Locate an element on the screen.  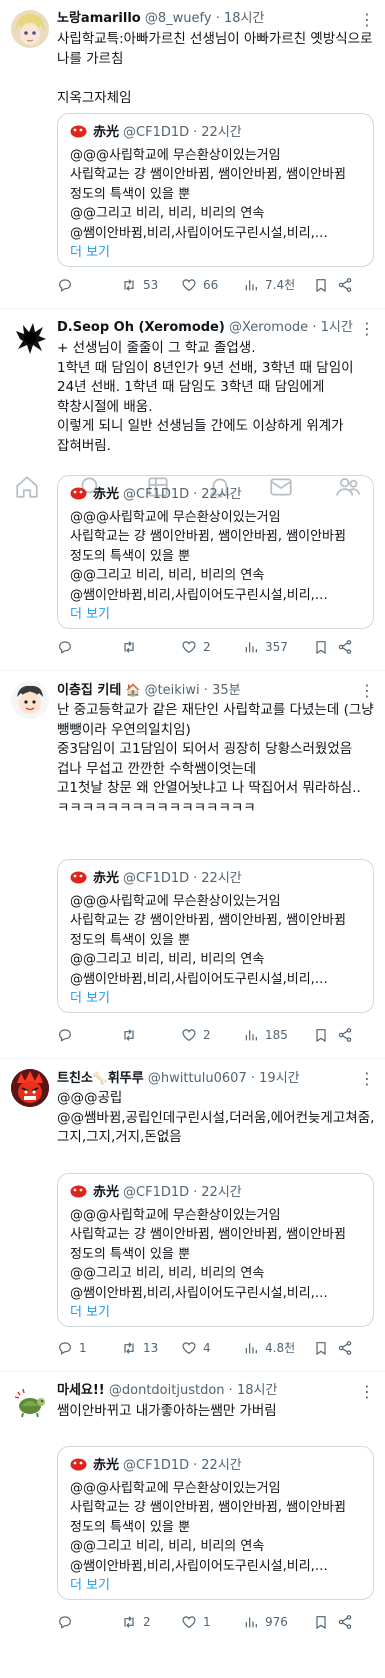
messages-icon is located at coordinates (281, 487).